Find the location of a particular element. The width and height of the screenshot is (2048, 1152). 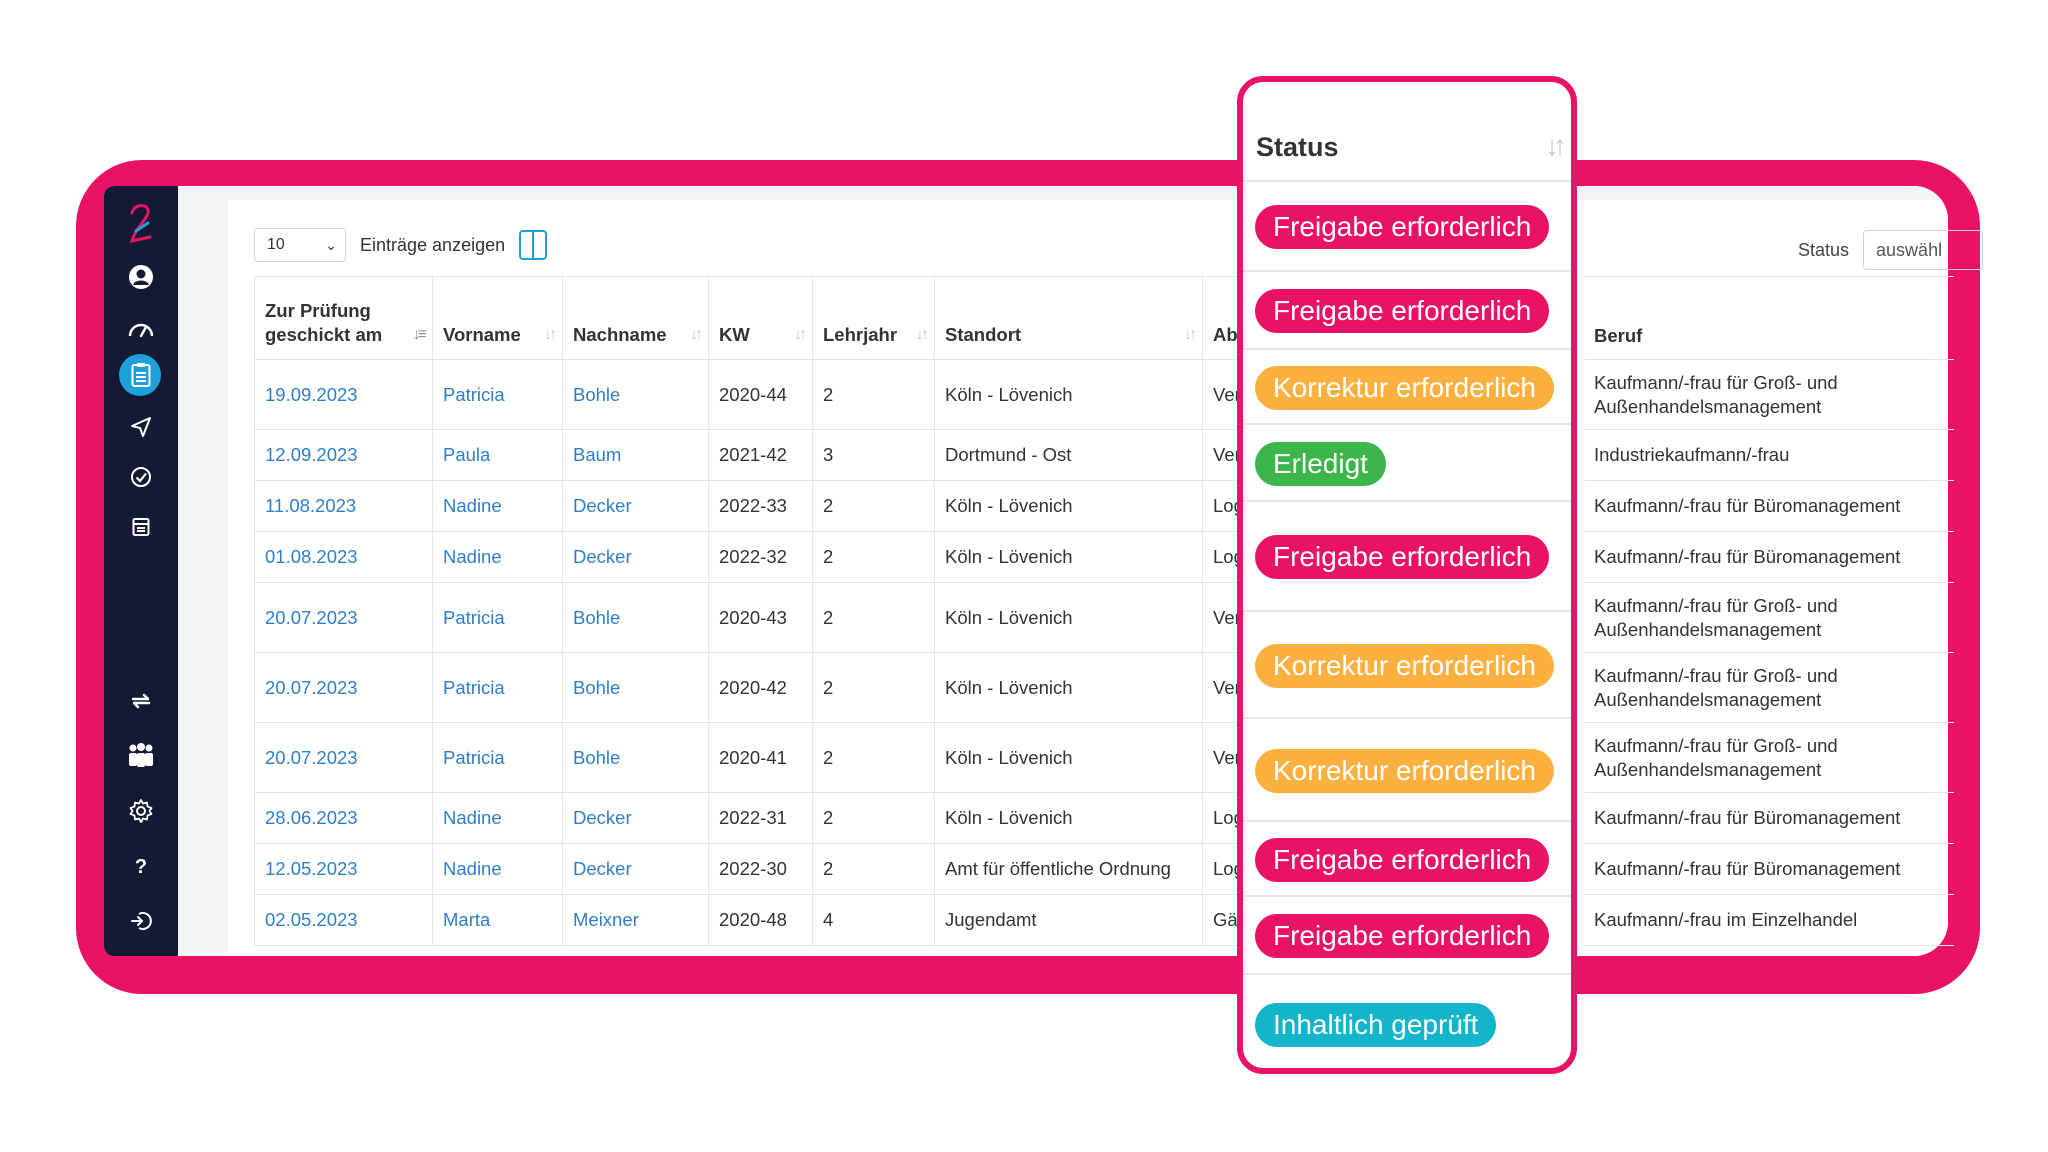

header-job-label: Beruf is located at coordinates (1618, 335).